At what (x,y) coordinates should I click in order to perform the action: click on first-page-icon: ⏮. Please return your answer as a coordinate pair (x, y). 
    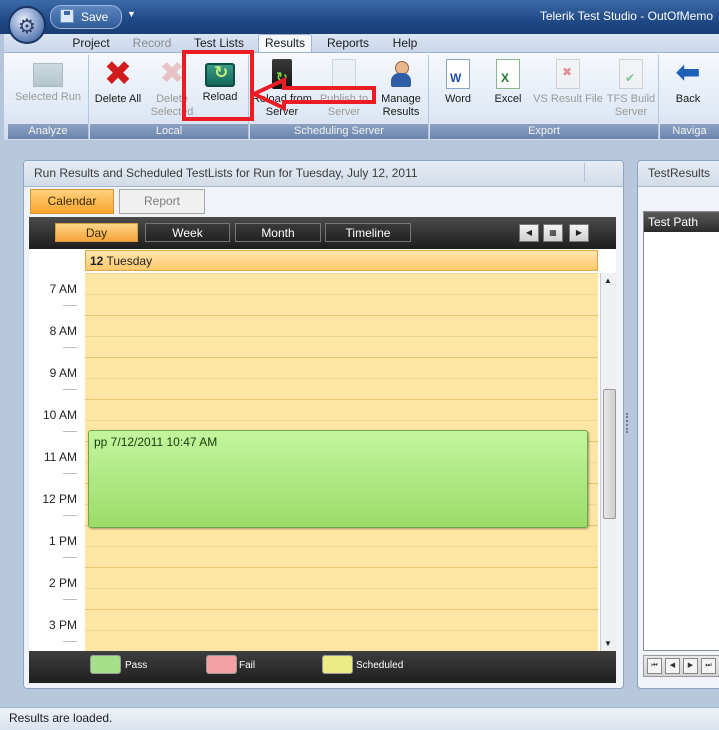
    Looking at the image, I should click on (654, 666).